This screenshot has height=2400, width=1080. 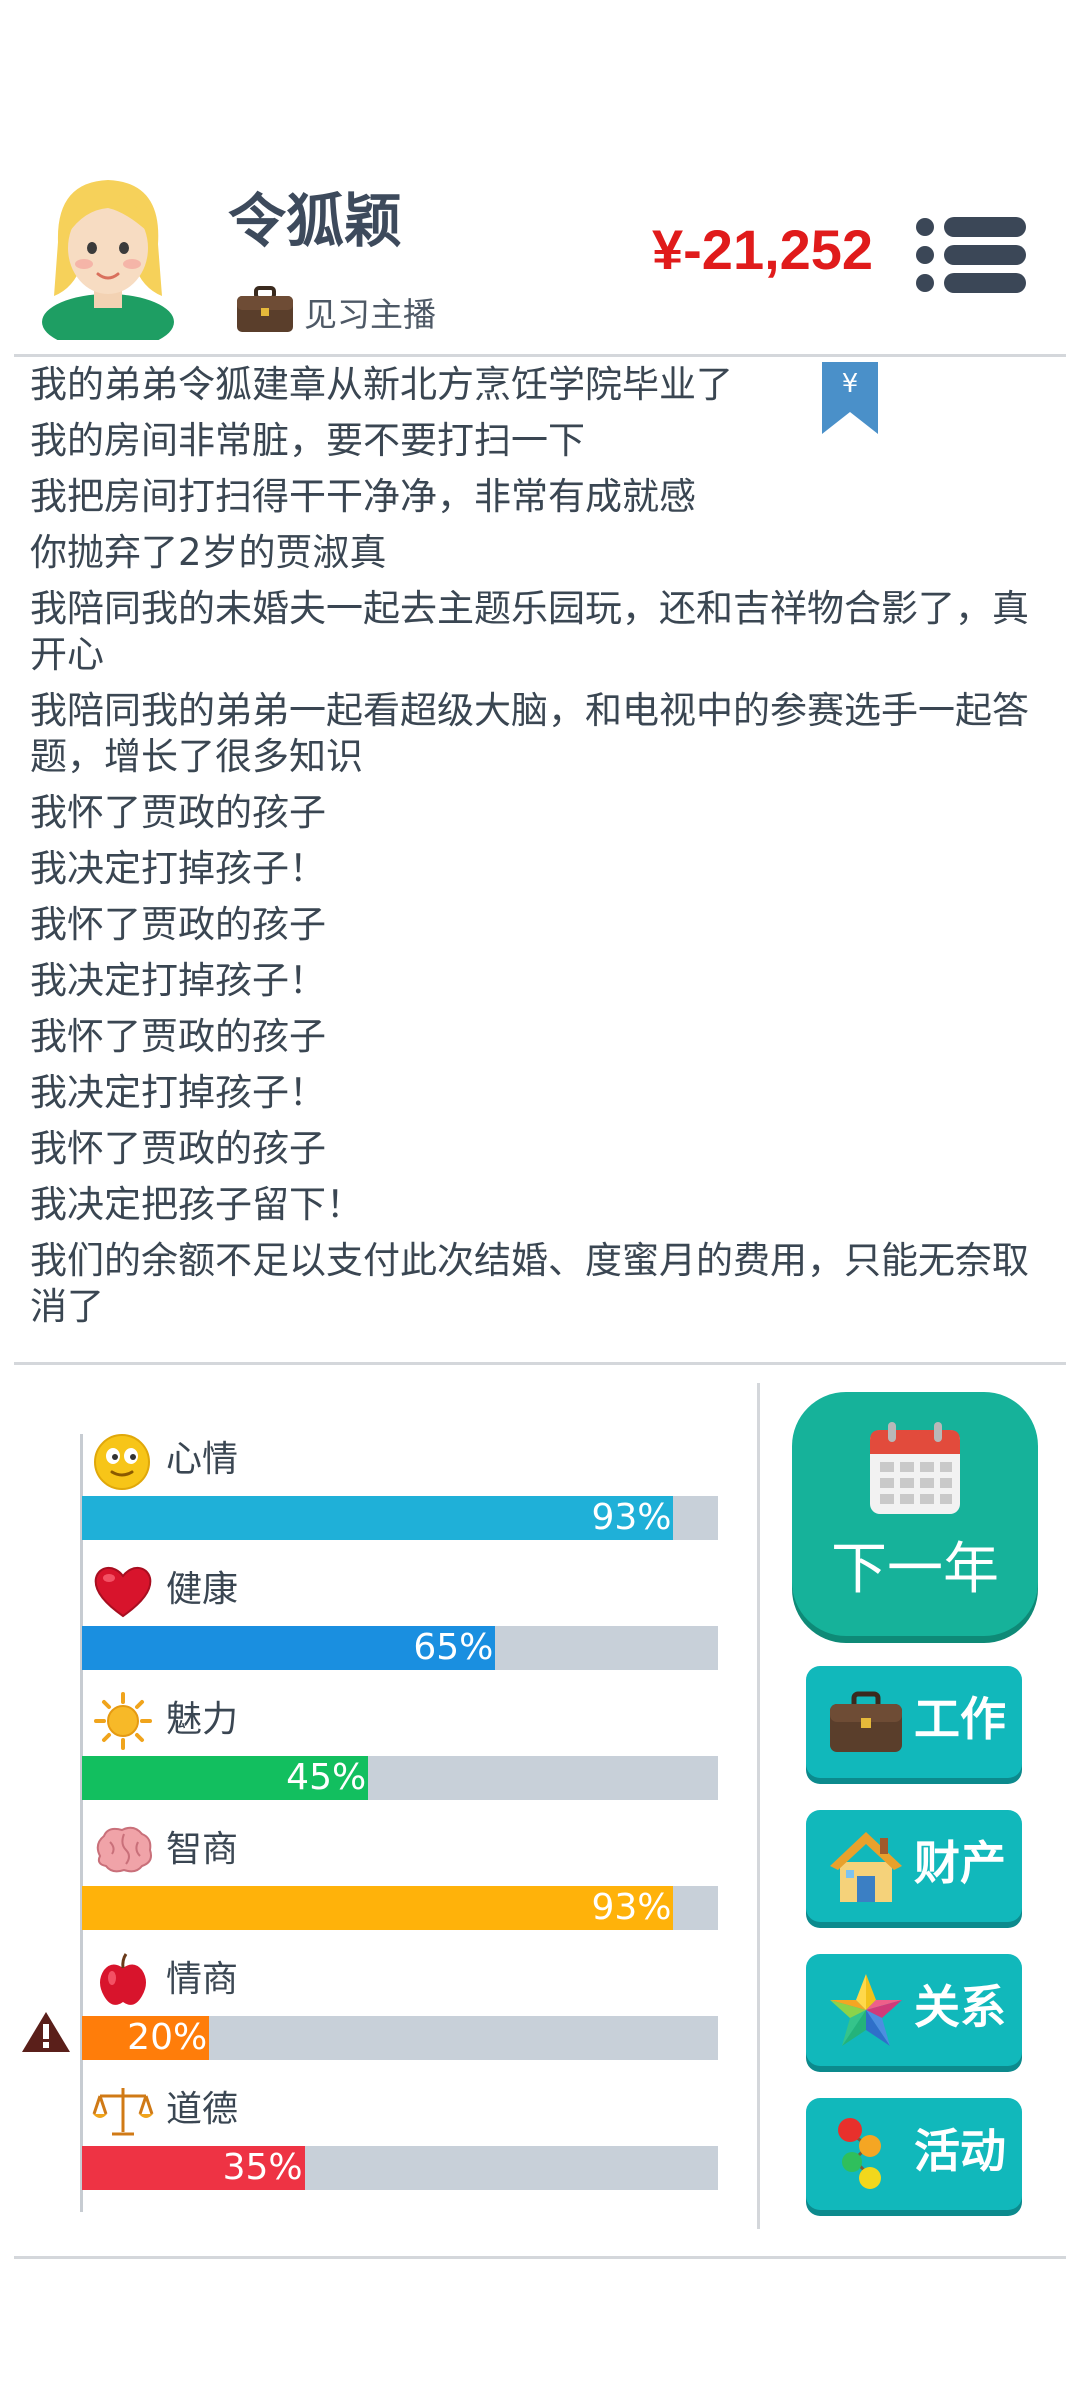 I want to click on stat-track: 65%, so click(x=400, y=1648).